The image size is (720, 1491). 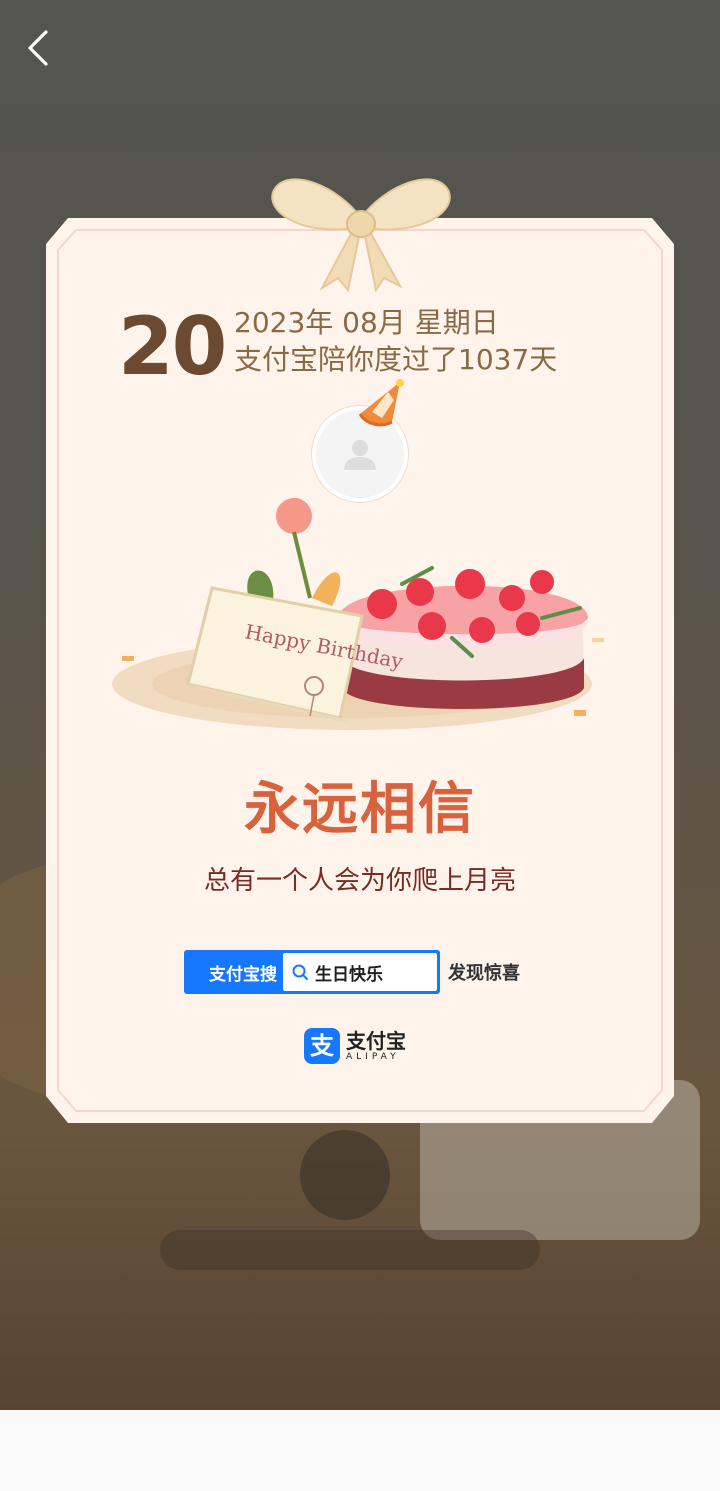 I want to click on alipay-mark-glyph: 支, so click(x=322, y=1046).